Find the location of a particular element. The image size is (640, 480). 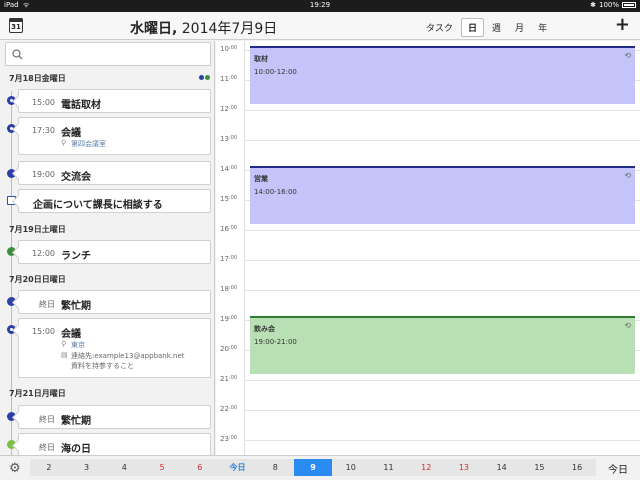

bluetooth-icon: ✱ is located at coordinates (593, 5).